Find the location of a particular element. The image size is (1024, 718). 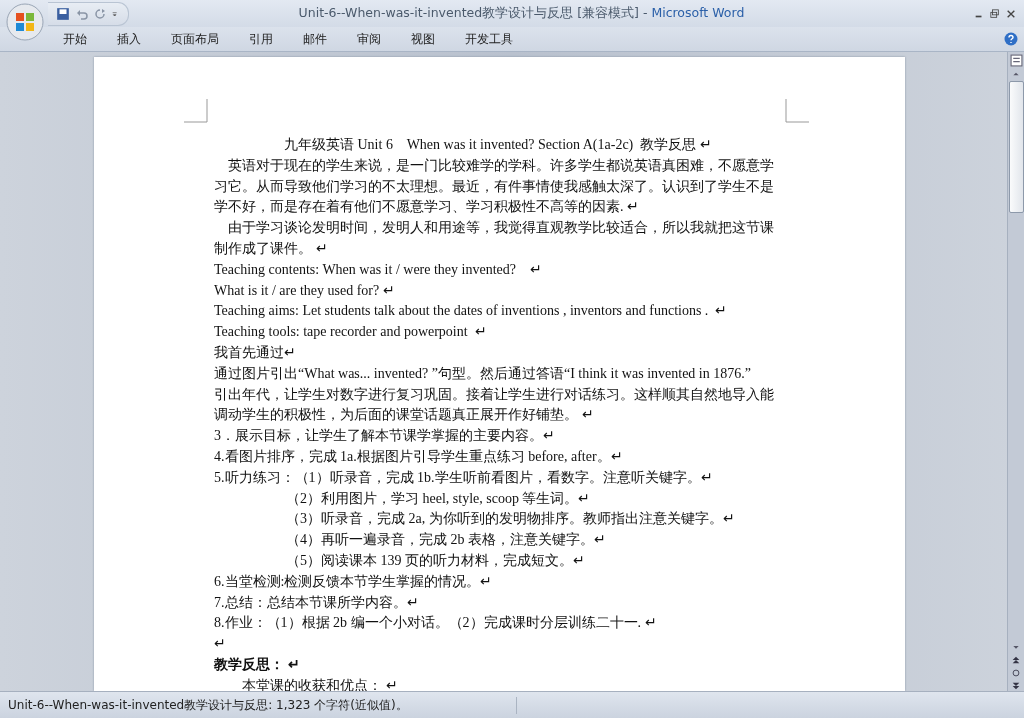

text-line: 7.总结：总结本节课所学内容。↵ is located at coordinates (316, 602).